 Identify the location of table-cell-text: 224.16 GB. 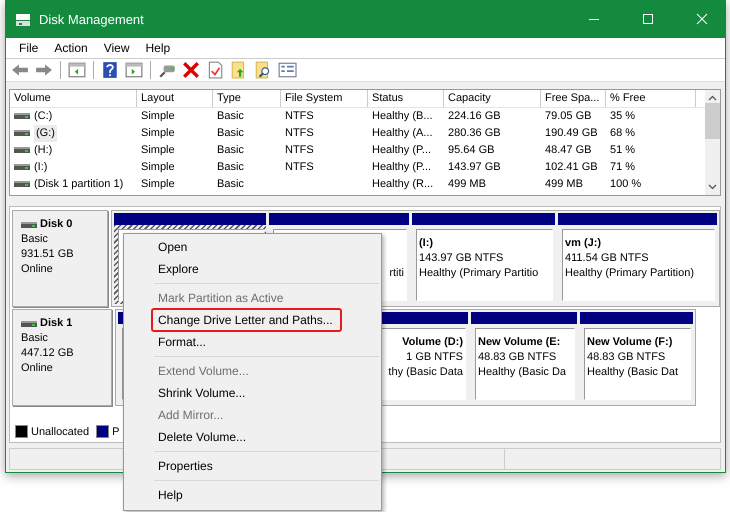
(474, 116).